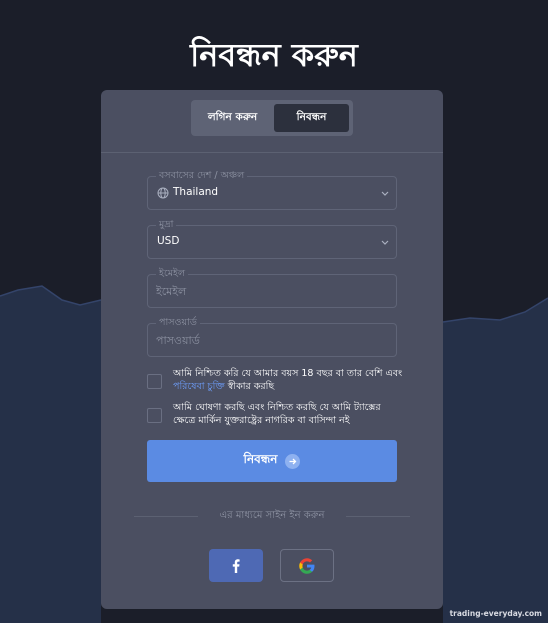  What do you see at coordinates (311, 118) in the screenshot?
I see `tab-register: নিবন্ধন` at bounding box center [311, 118].